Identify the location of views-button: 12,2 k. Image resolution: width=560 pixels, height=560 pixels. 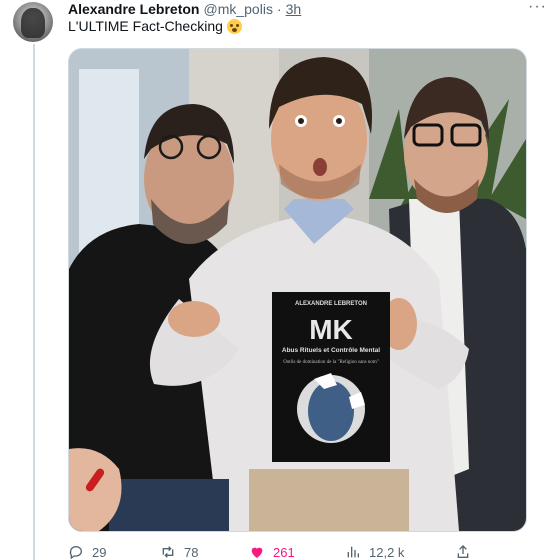
(374, 552).